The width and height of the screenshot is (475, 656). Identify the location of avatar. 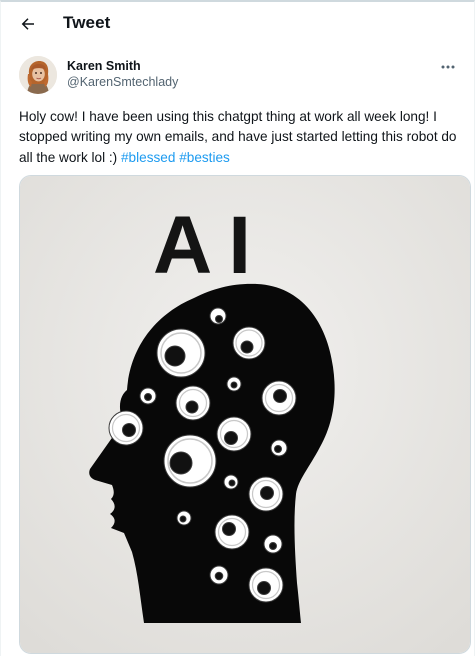
(38, 75).